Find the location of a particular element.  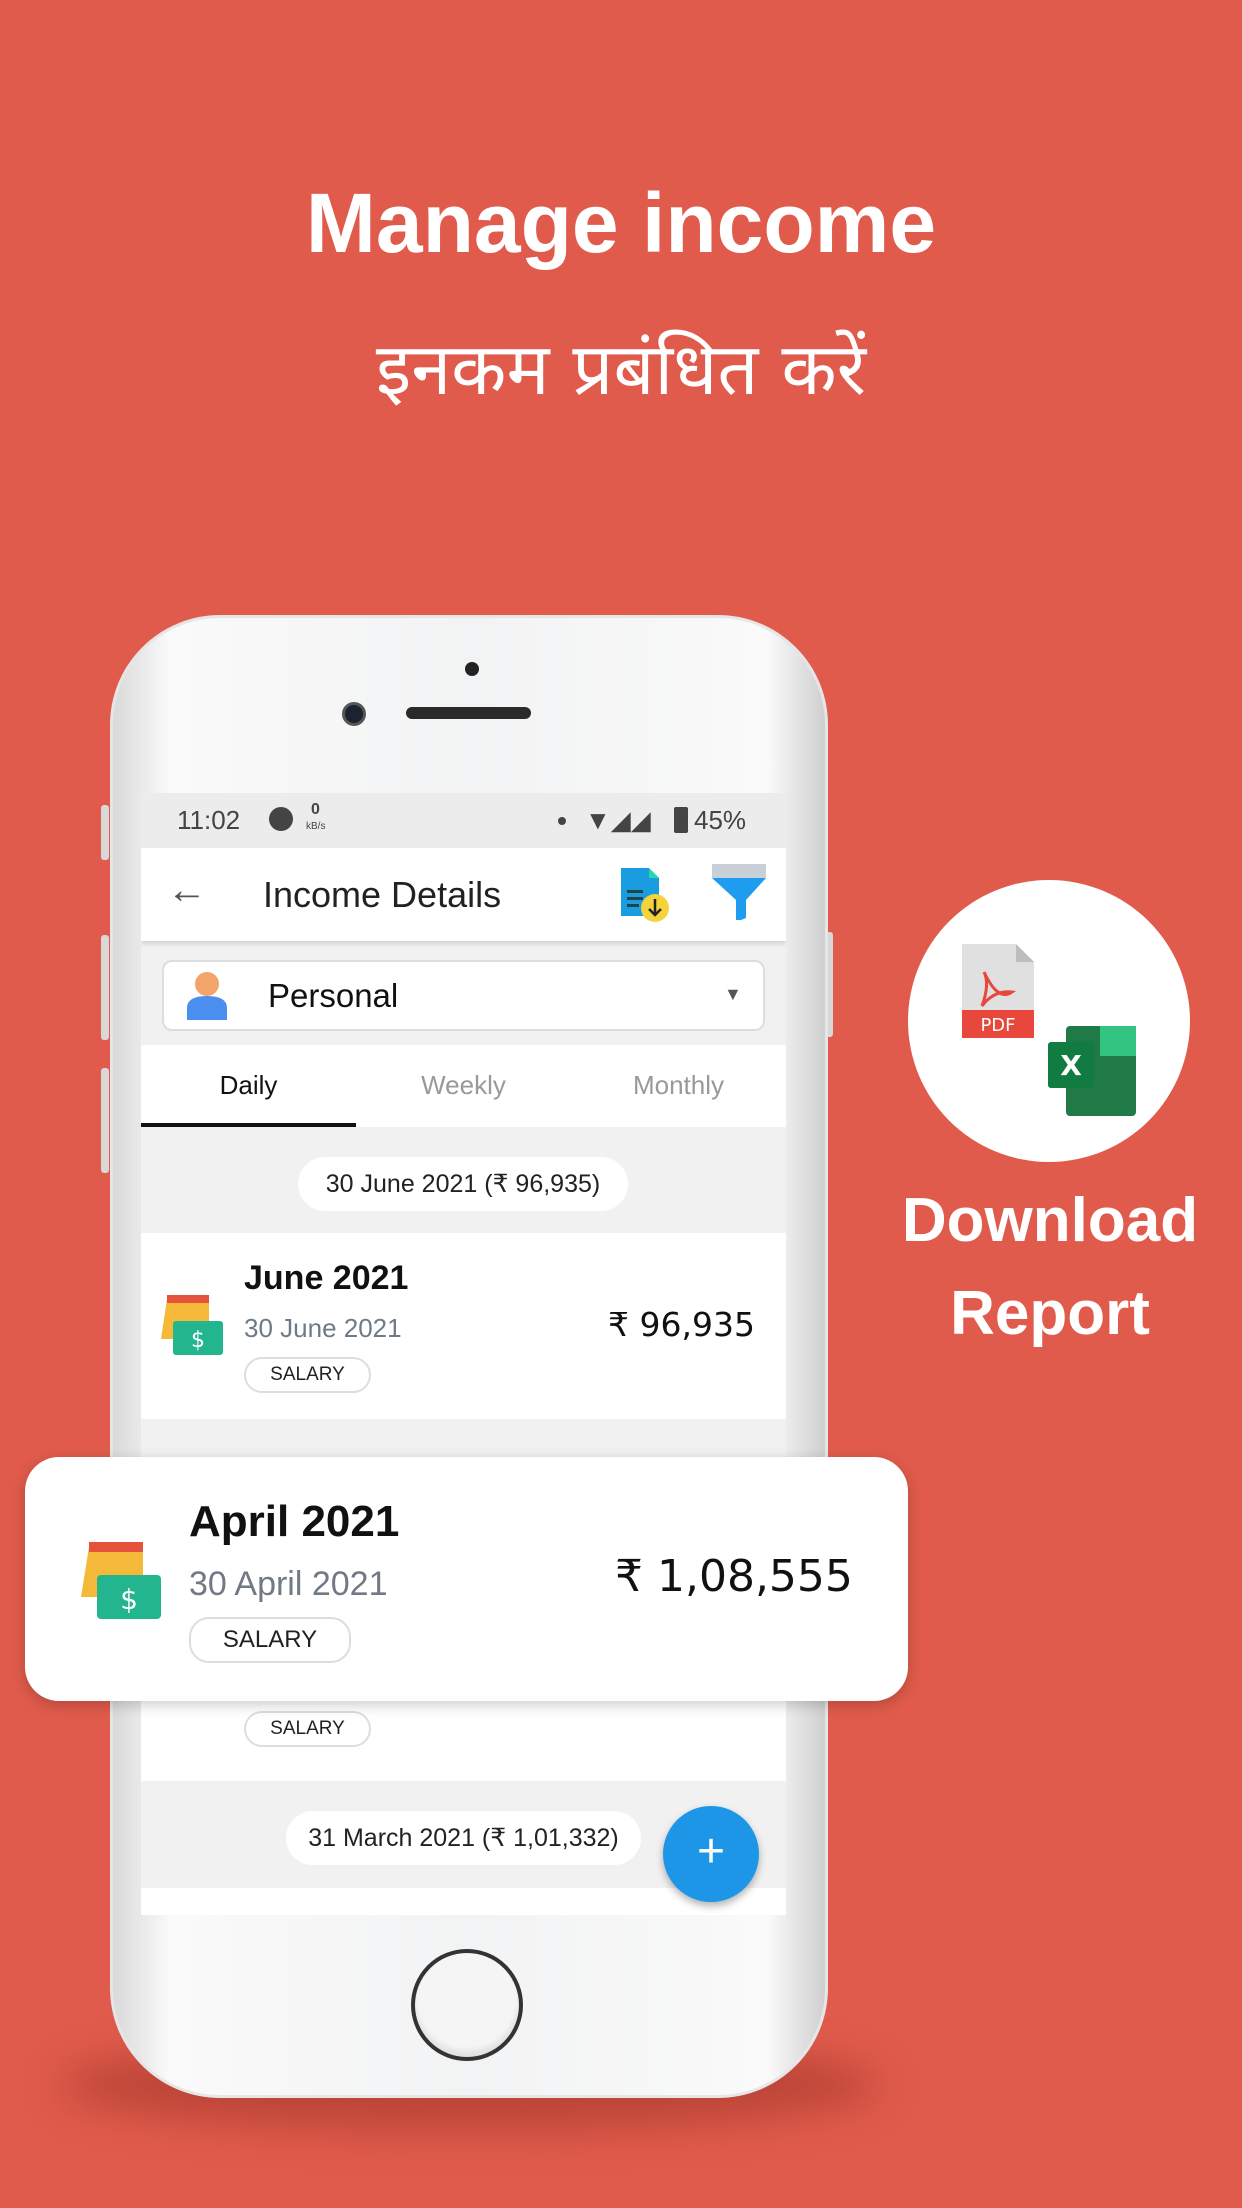

headline: Manage income is located at coordinates (621, 223).